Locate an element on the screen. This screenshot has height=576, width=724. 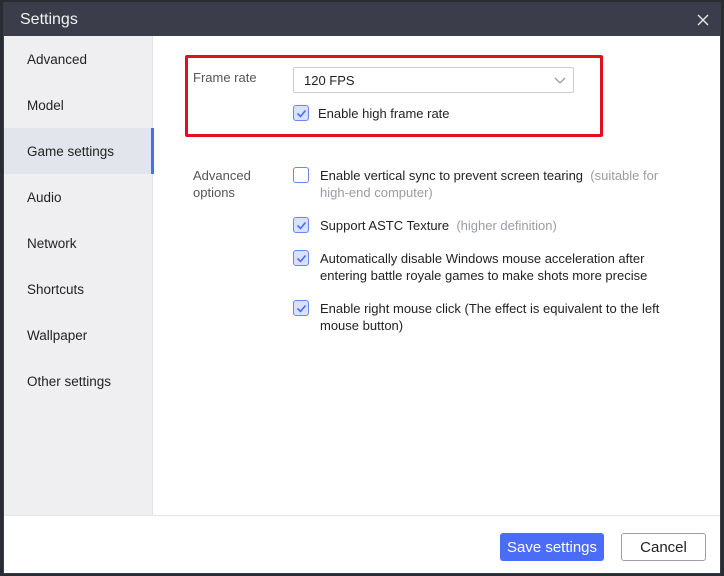
sidebar-item-label: Wallpaper is located at coordinates (57, 335).